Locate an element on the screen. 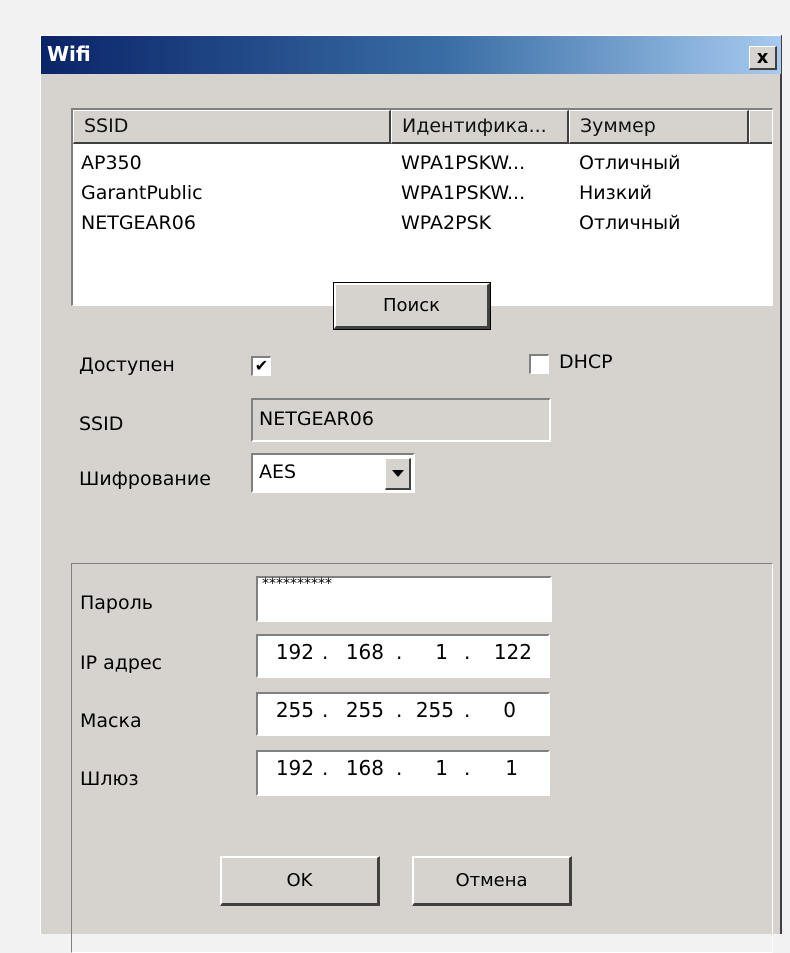 Image resolution: width=790 pixels, height=953 pixels. check-icon: ✔ is located at coordinates (261, 365).